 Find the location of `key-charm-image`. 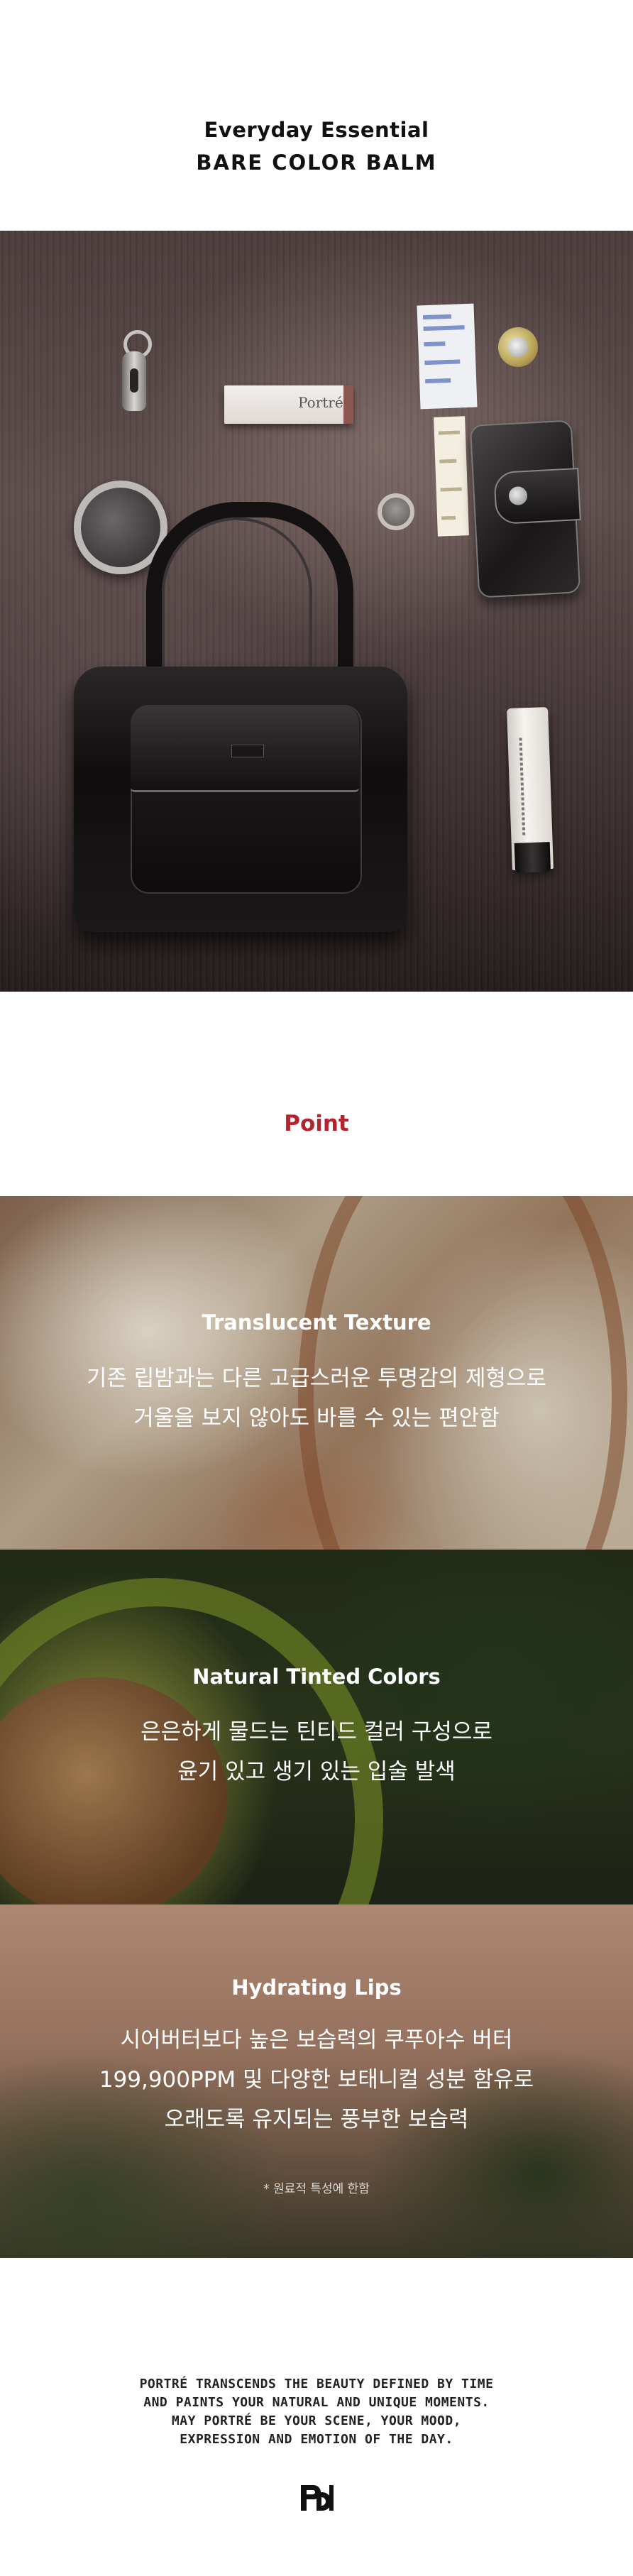

key-charm-image is located at coordinates (135, 372).